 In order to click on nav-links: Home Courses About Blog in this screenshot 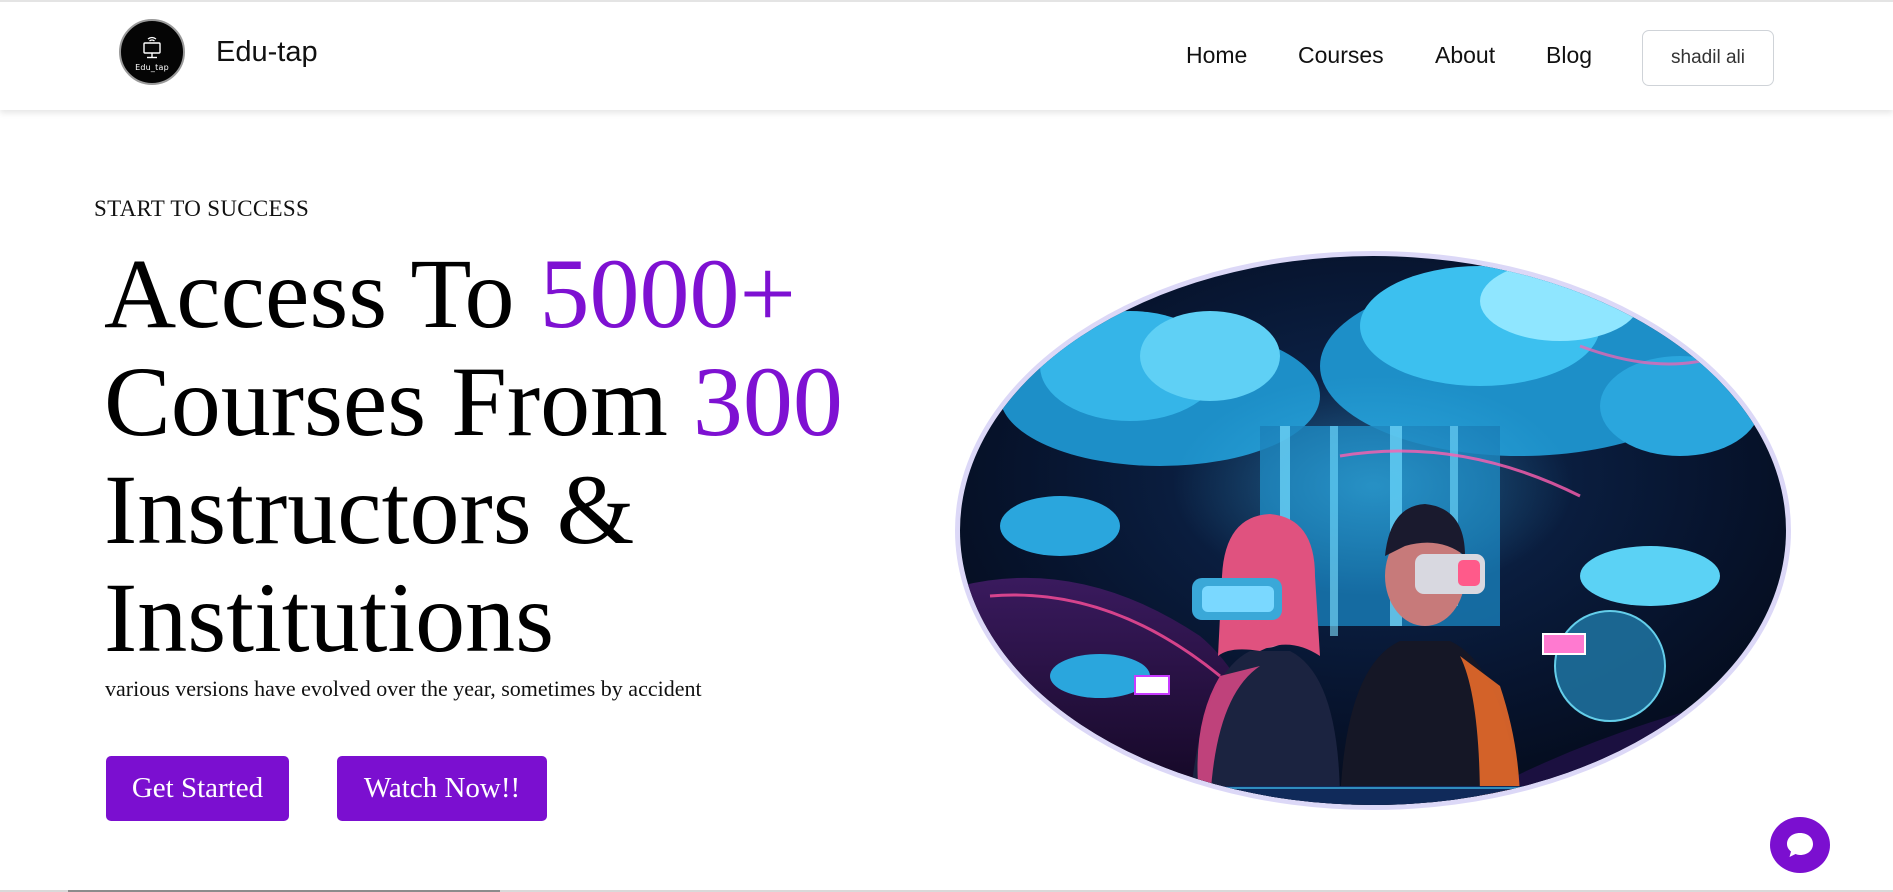, I will do `click(946, 59)`.